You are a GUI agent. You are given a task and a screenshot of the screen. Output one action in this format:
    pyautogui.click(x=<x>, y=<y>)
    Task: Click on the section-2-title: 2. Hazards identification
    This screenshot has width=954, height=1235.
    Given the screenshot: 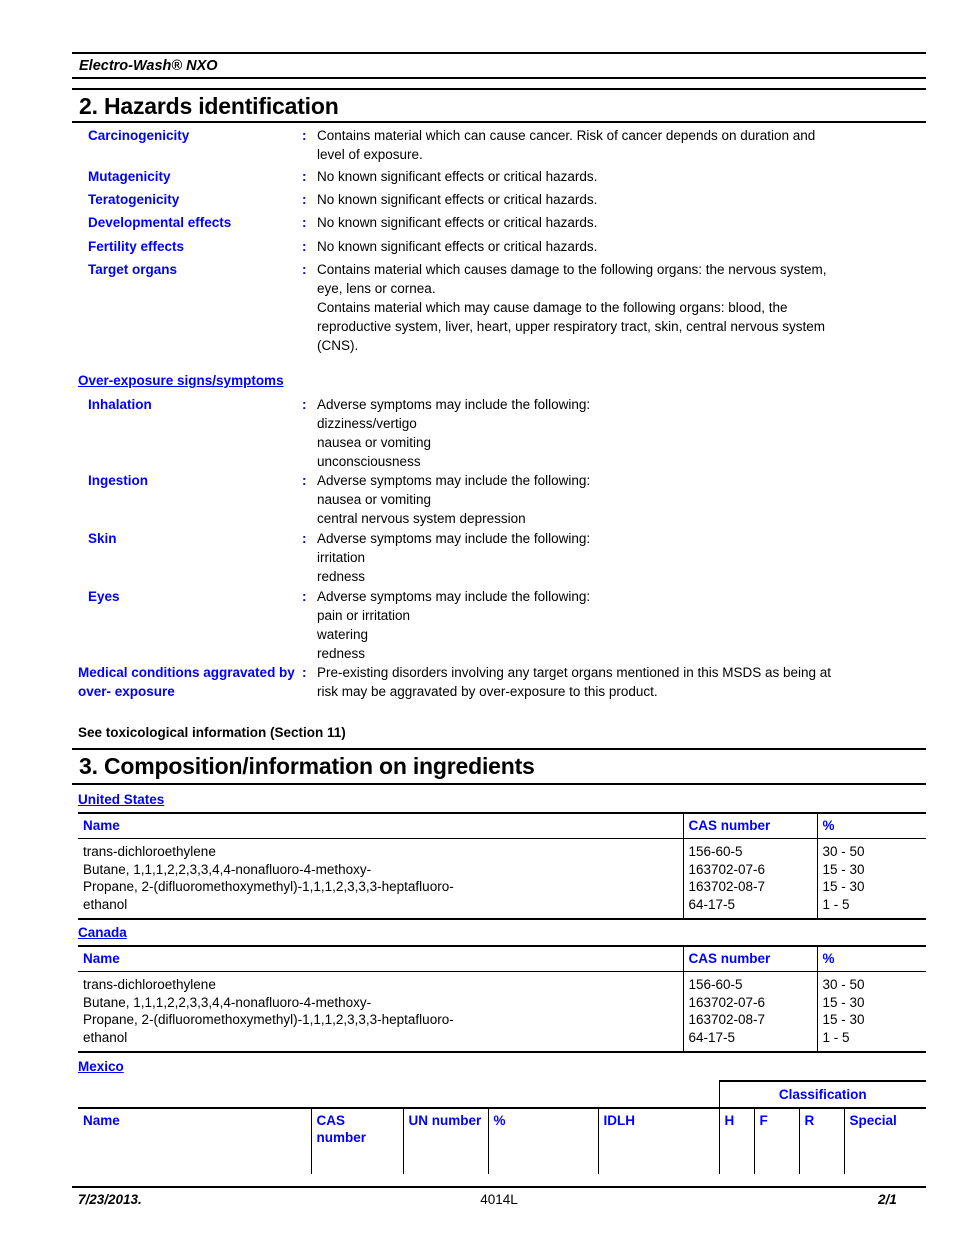 What is the action you would take?
    pyautogui.click(x=209, y=106)
    